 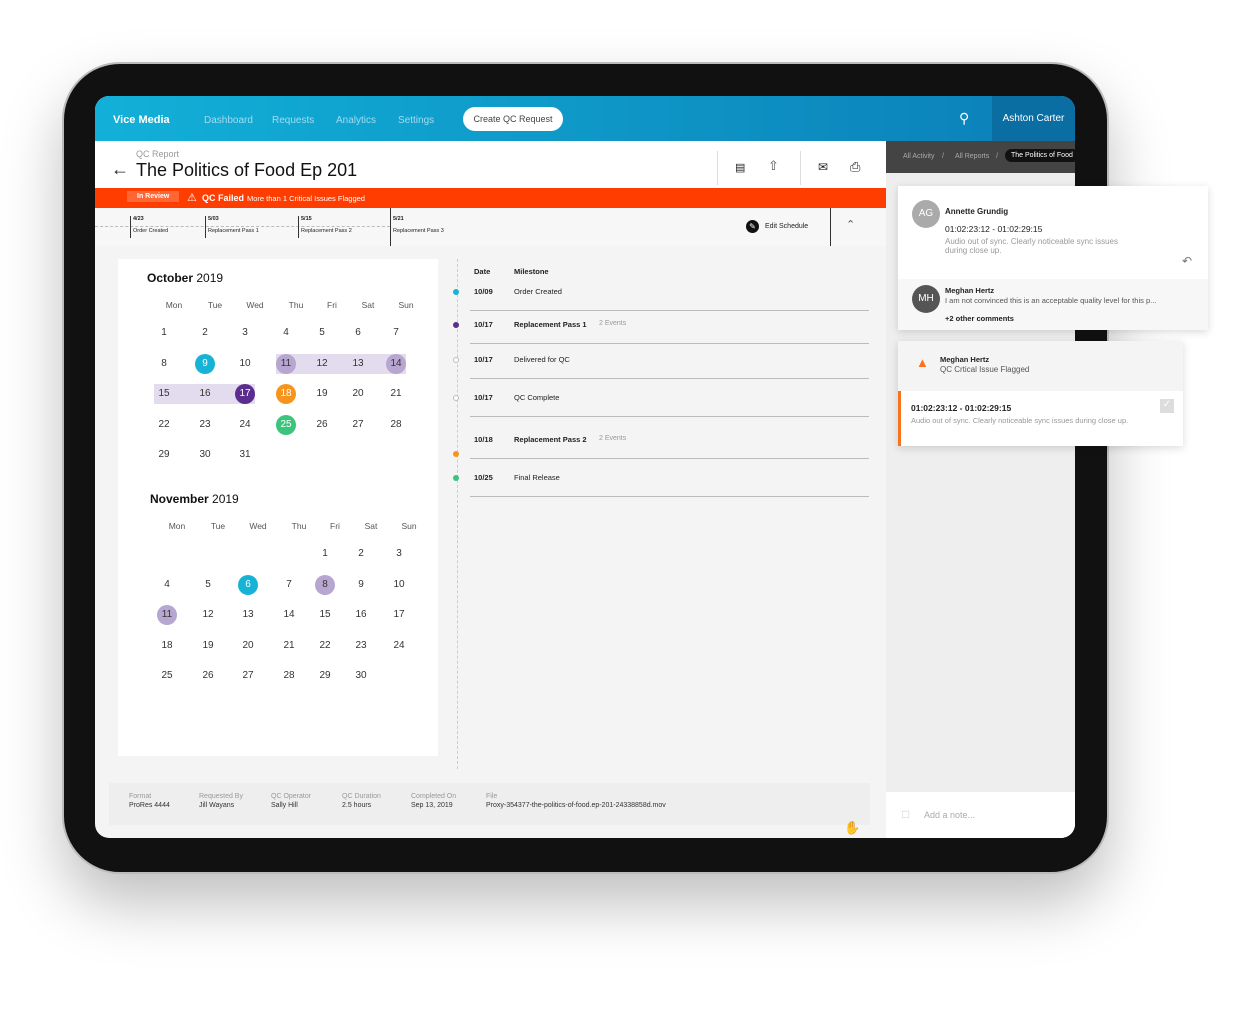 What do you see at coordinates (531, 271) in the screenshot?
I see `col-milestone: Milestone` at bounding box center [531, 271].